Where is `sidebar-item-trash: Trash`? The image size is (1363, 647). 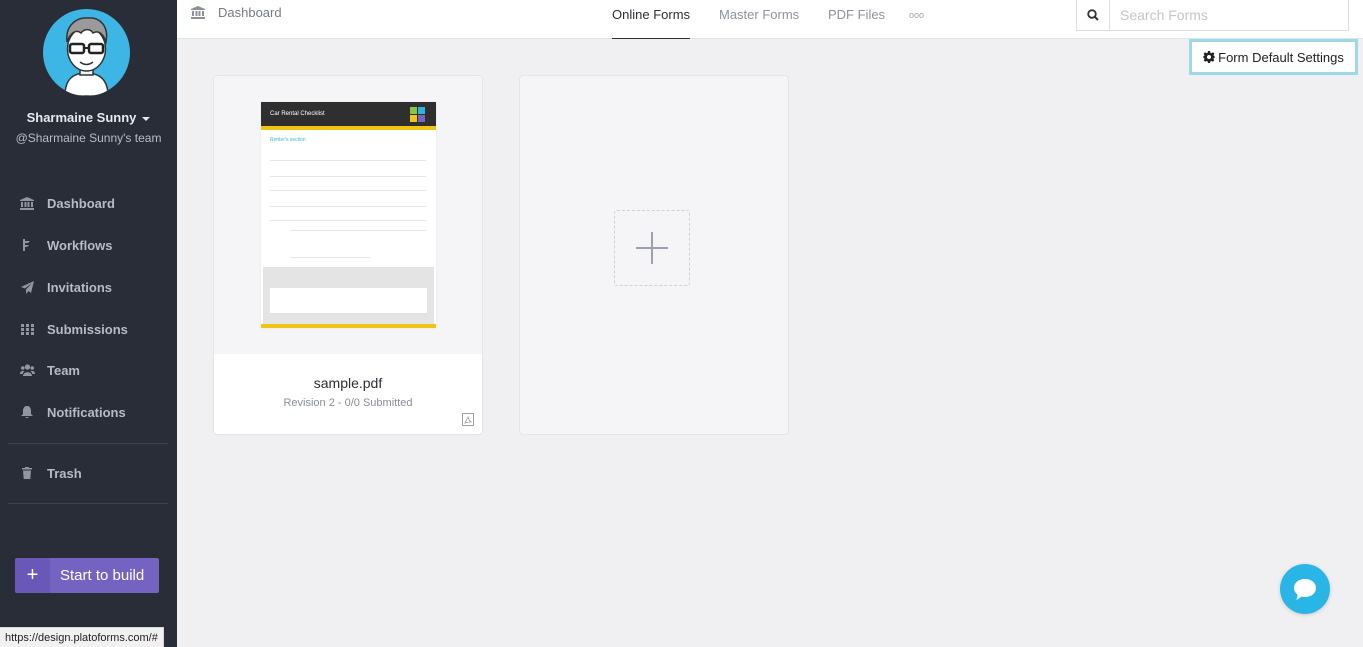 sidebar-item-trash: Trash is located at coordinates (88, 473).